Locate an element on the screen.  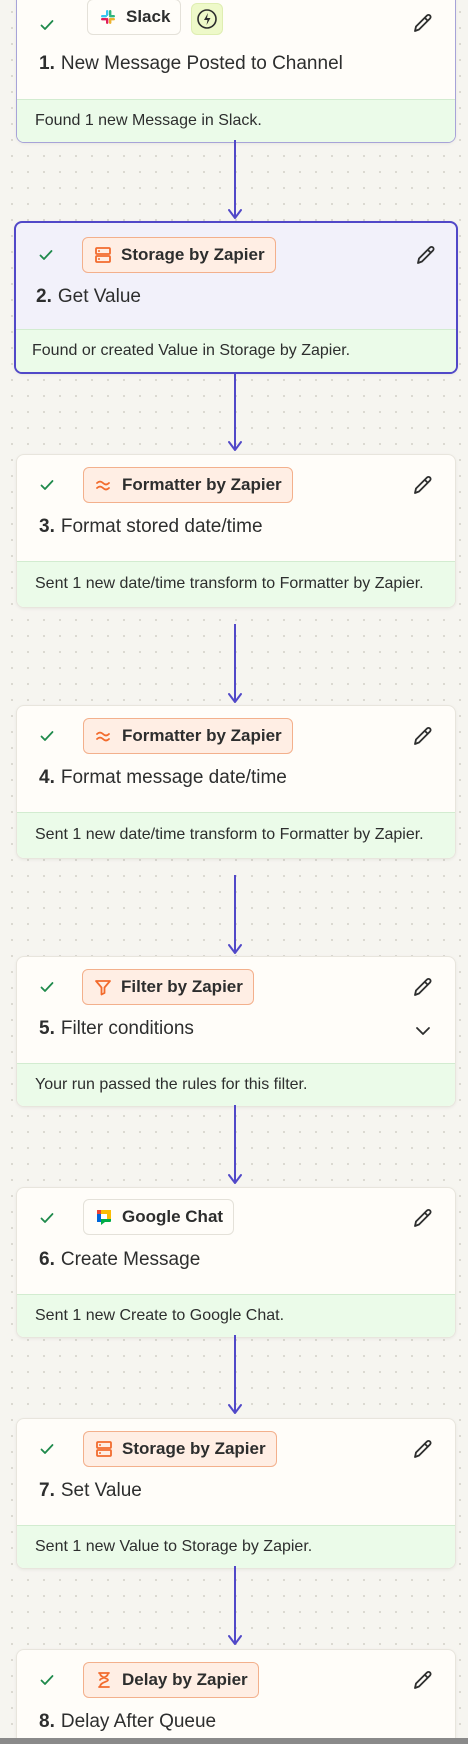
step-title: 8. Delay After Queue is located at coordinates (127, 1722).